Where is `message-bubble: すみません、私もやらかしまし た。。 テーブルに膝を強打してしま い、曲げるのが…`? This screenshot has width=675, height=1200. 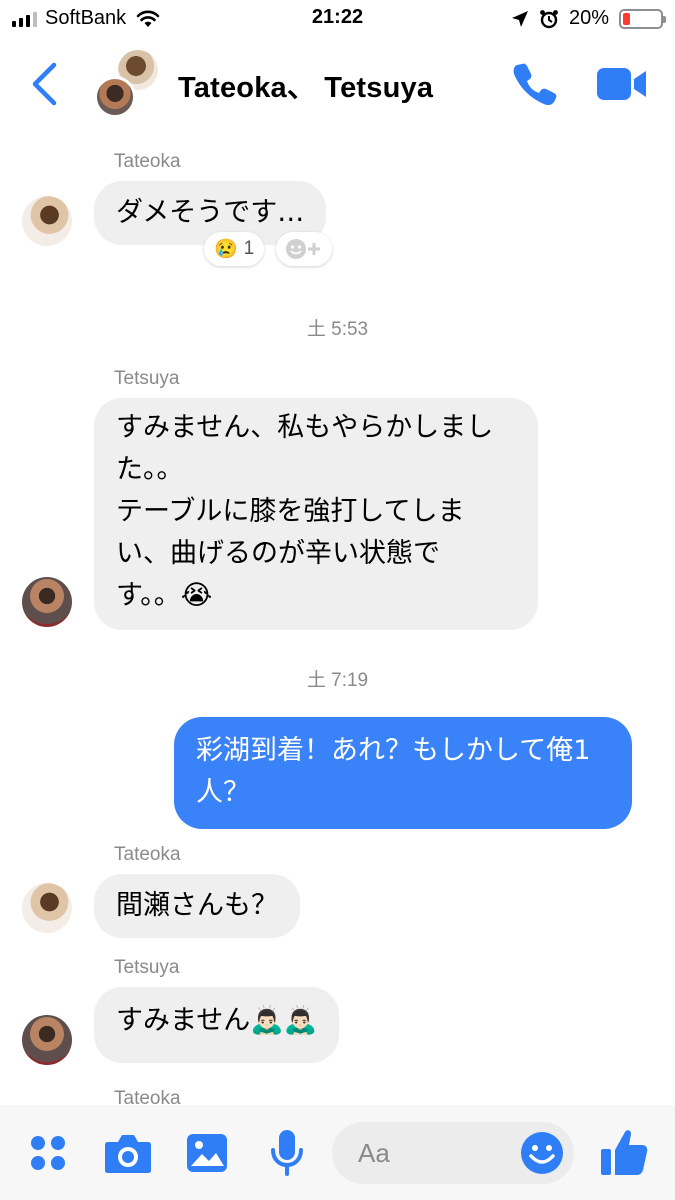 message-bubble: すみません、私もやらかしまし た。。 テーブルに膝を強打してしま い、曲げるのが… is located at coordinates (316, 514).